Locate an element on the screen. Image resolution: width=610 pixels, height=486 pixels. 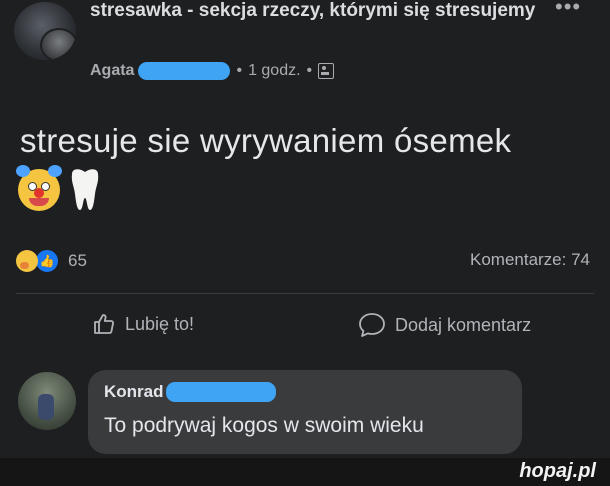
audience-icon is located at coordinates (326, 71).